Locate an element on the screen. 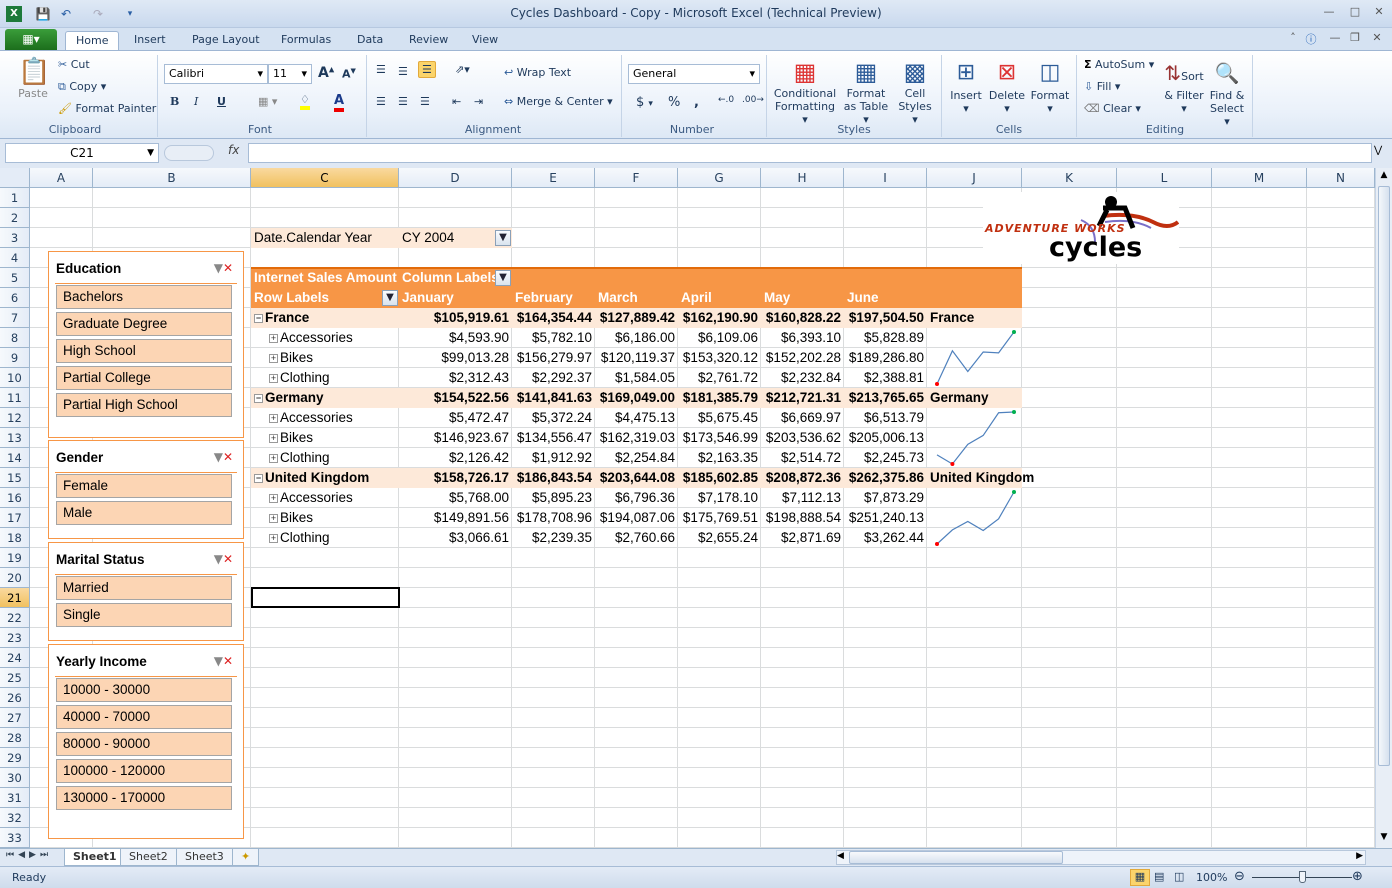 This screenshot has width=1392, height=888. underline-button: U is located at coordinates (221, 101).